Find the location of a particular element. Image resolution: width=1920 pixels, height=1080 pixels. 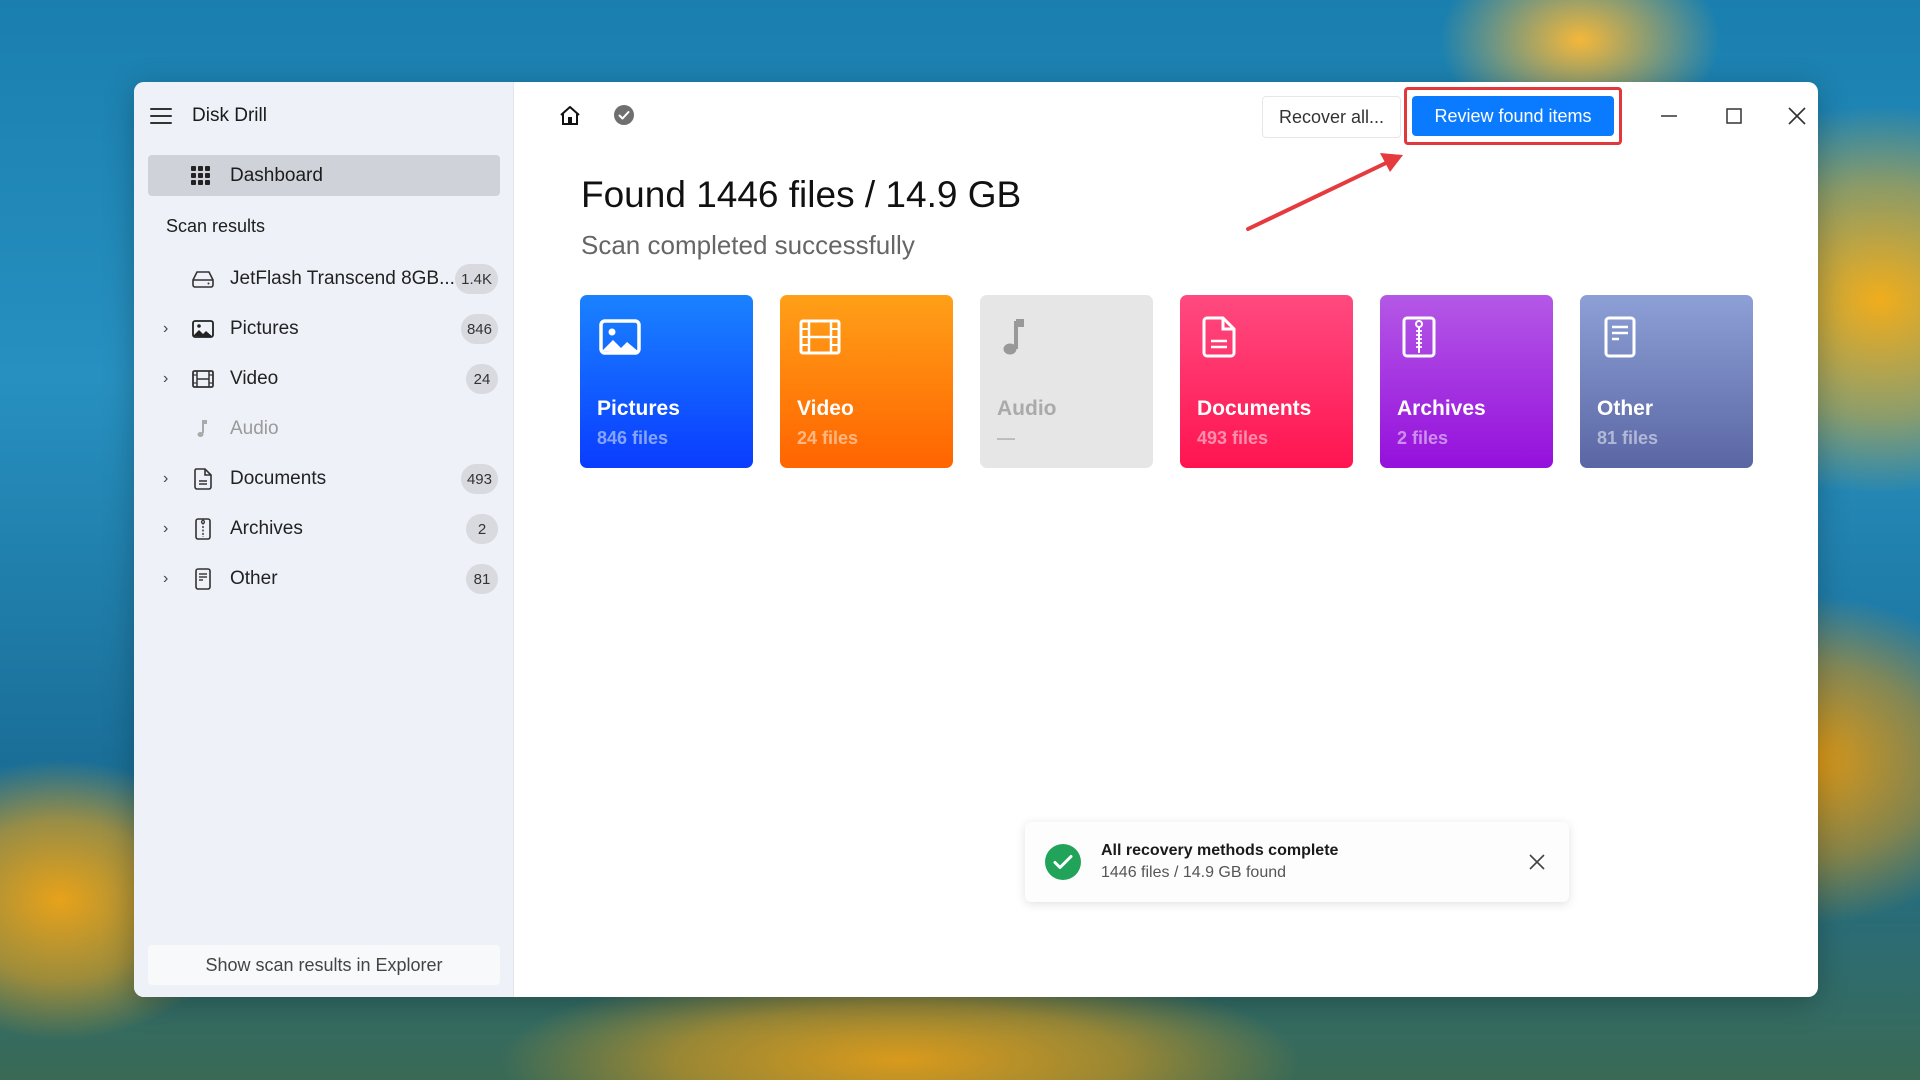

tree-item-video: › Video 24 is located at coordinates (324, 379).